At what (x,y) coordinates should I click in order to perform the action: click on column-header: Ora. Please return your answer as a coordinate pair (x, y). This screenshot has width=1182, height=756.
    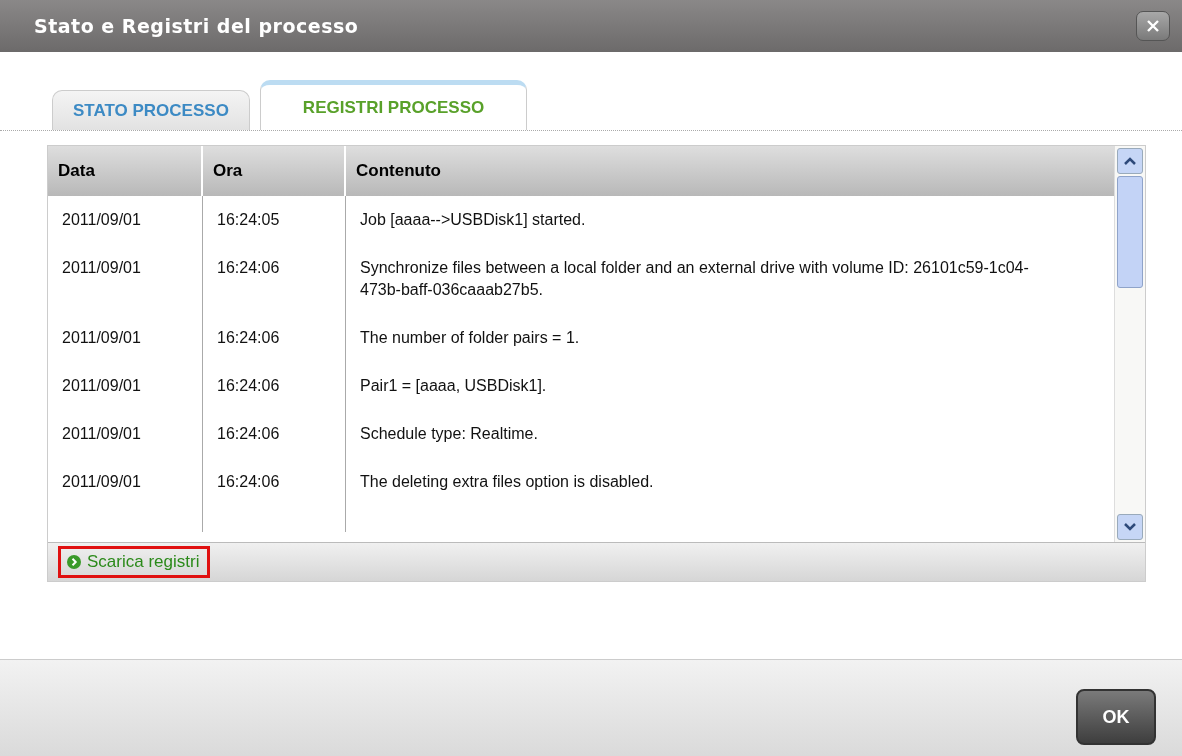
    Looking at the image, I should click on (274, 171).